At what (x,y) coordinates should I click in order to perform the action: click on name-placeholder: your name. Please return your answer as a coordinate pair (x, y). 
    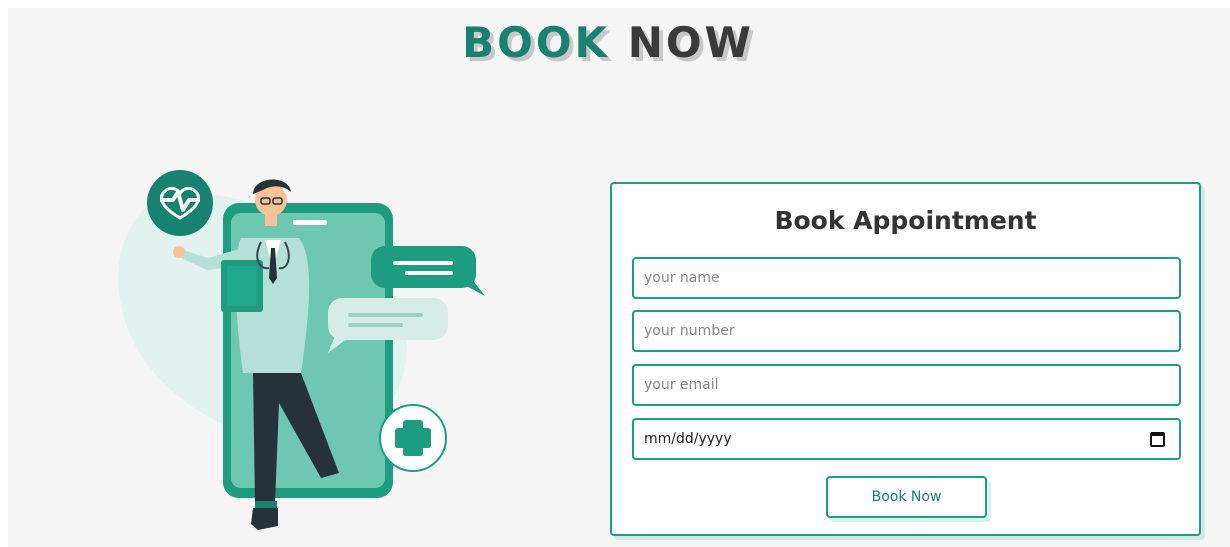
    Looking at the image, I should click on (682, 278).